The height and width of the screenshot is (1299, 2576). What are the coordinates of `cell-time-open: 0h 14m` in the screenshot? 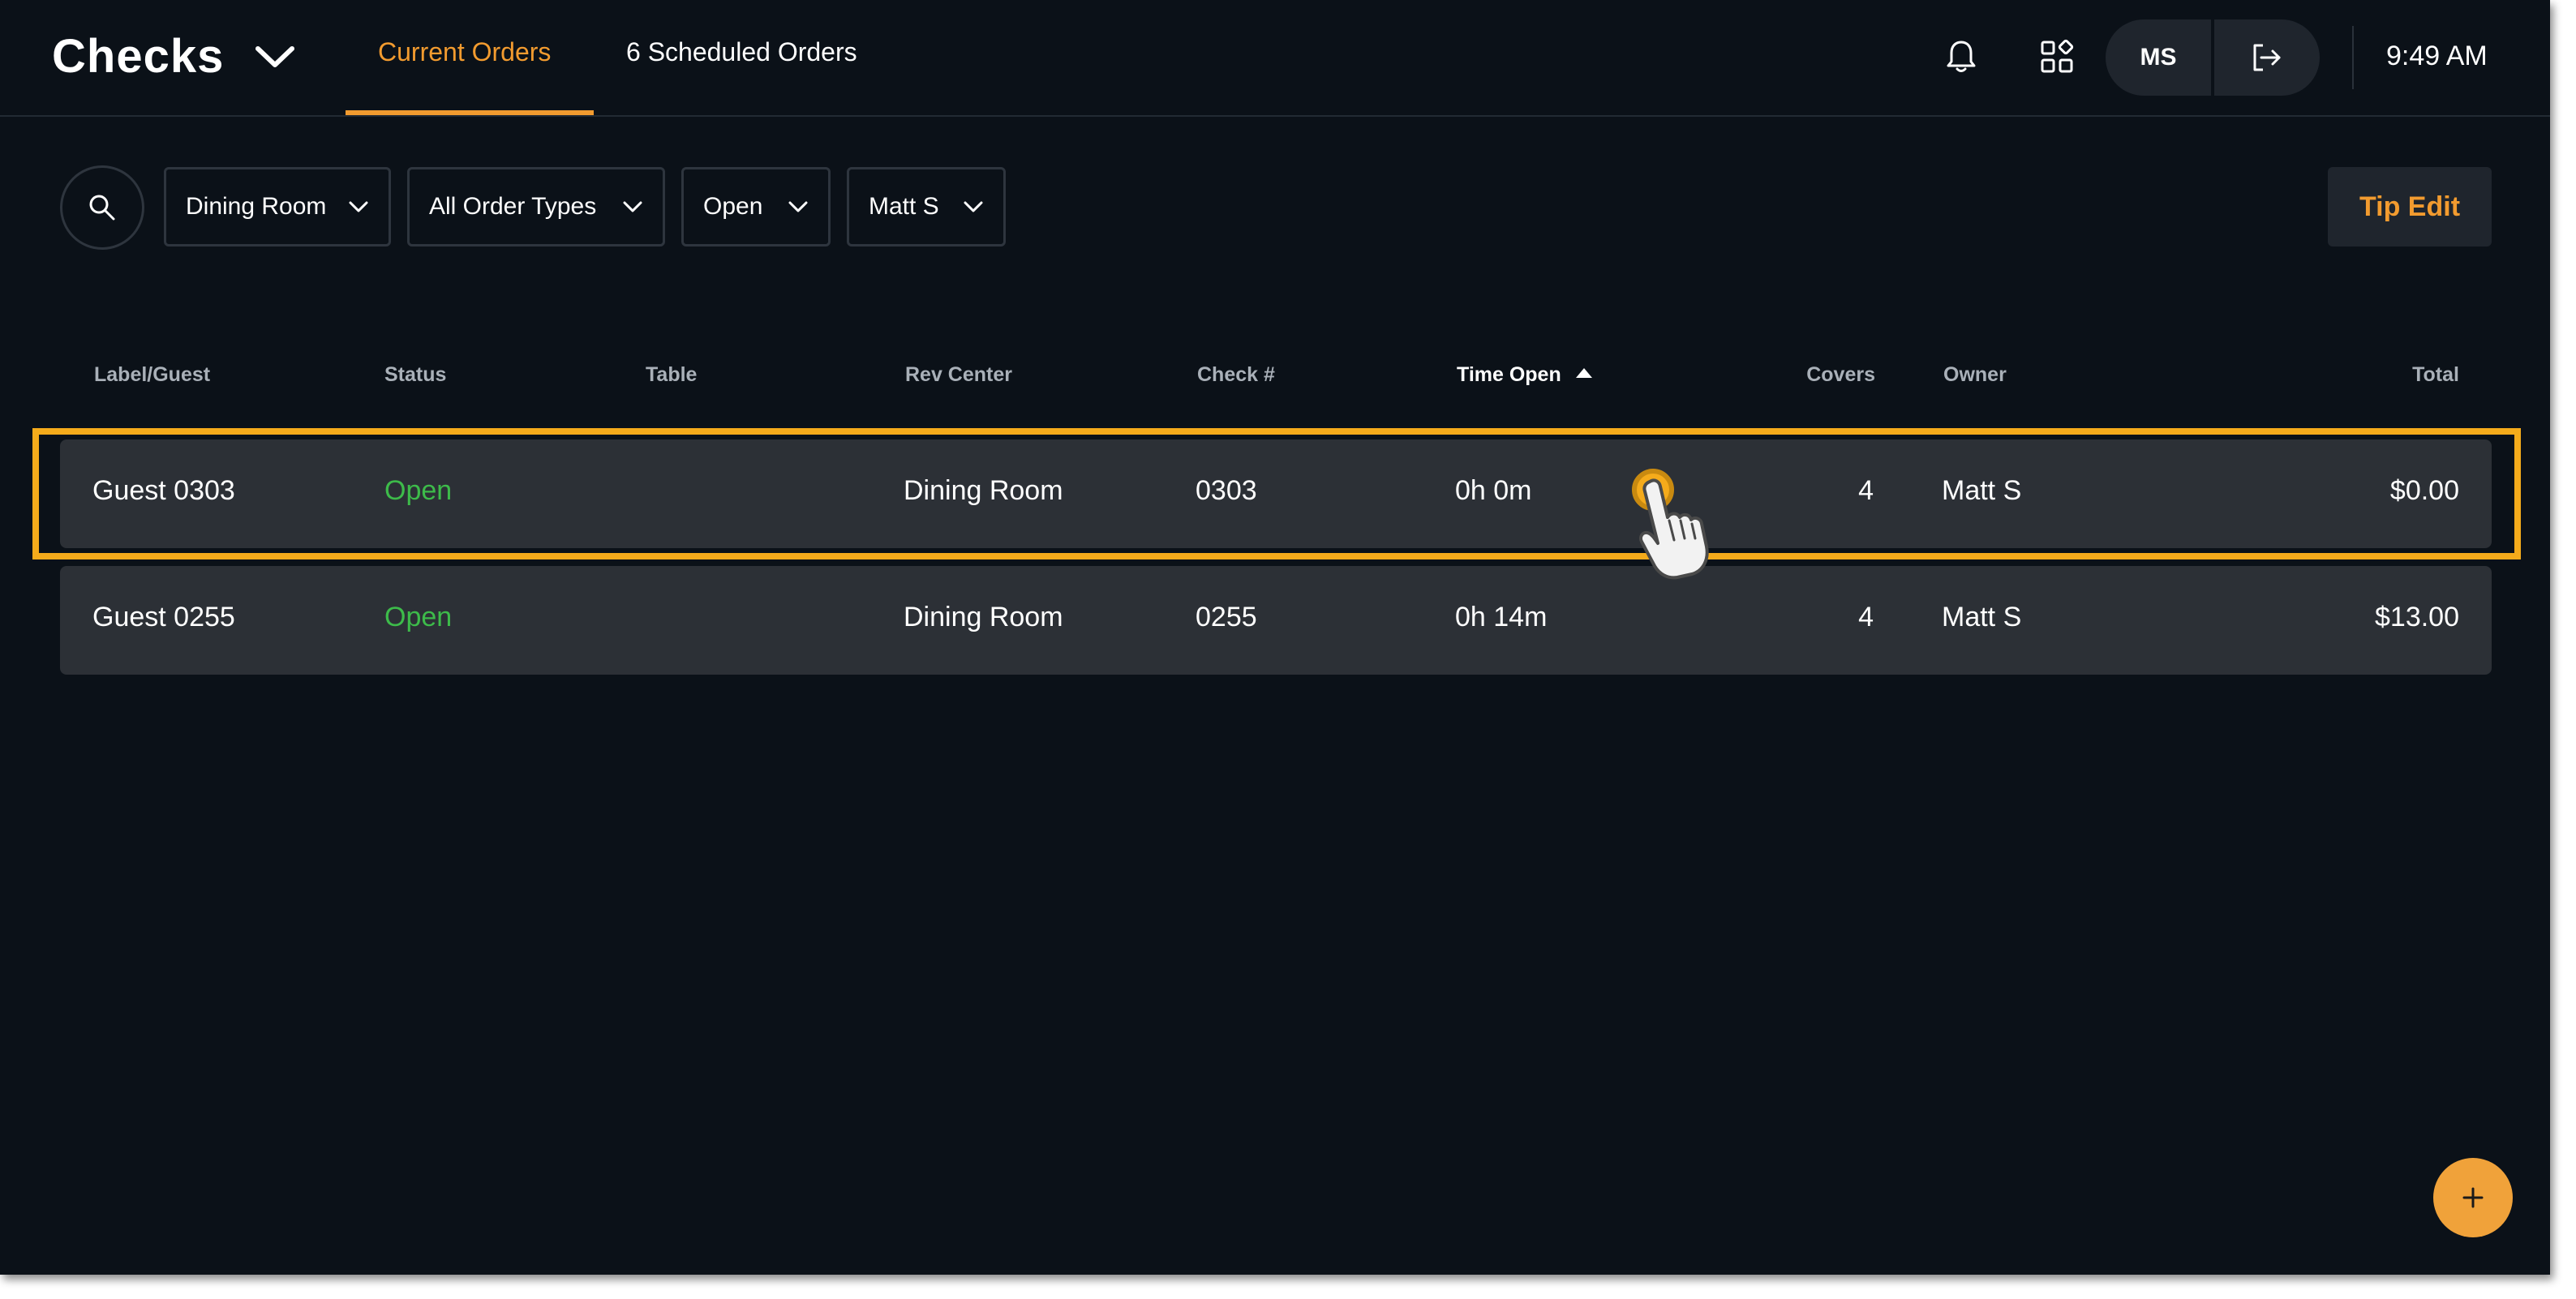 It's located at (1501, 617).